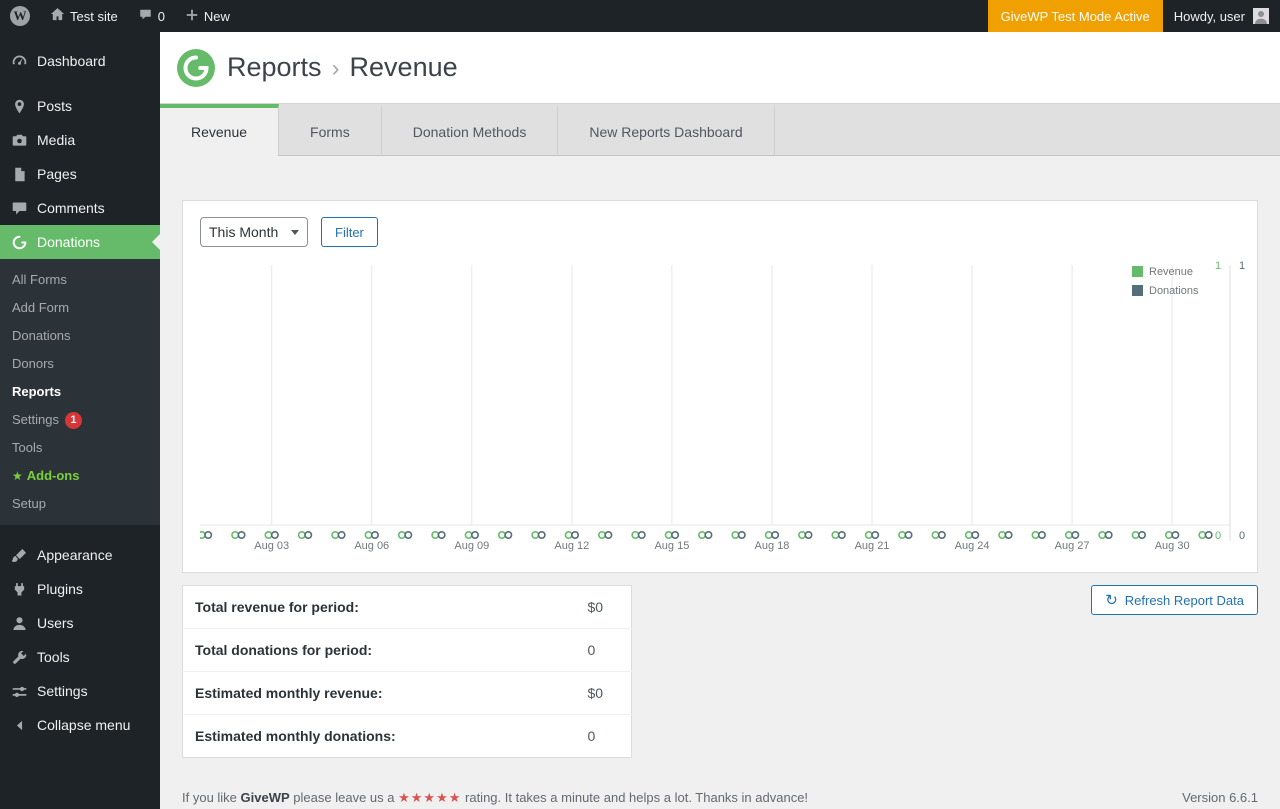 This screenshot has height=809, width=1280. Describe the element at coordinates (80, 364) in the screenshot. I see `submenu-item-donors: Donors` at that location.